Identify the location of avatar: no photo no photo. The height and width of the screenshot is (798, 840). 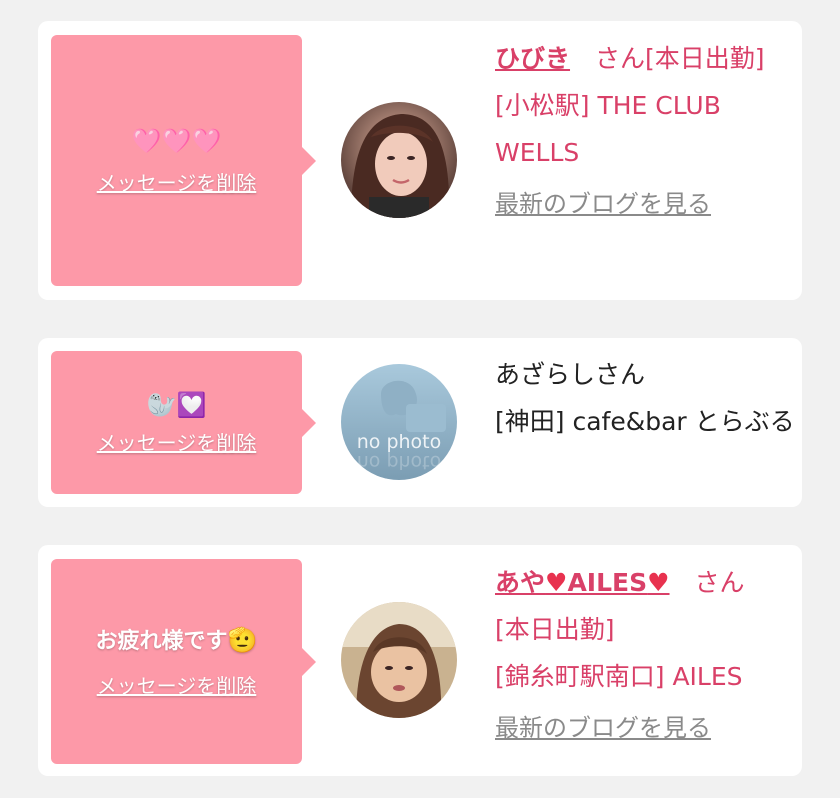
(399, 422).